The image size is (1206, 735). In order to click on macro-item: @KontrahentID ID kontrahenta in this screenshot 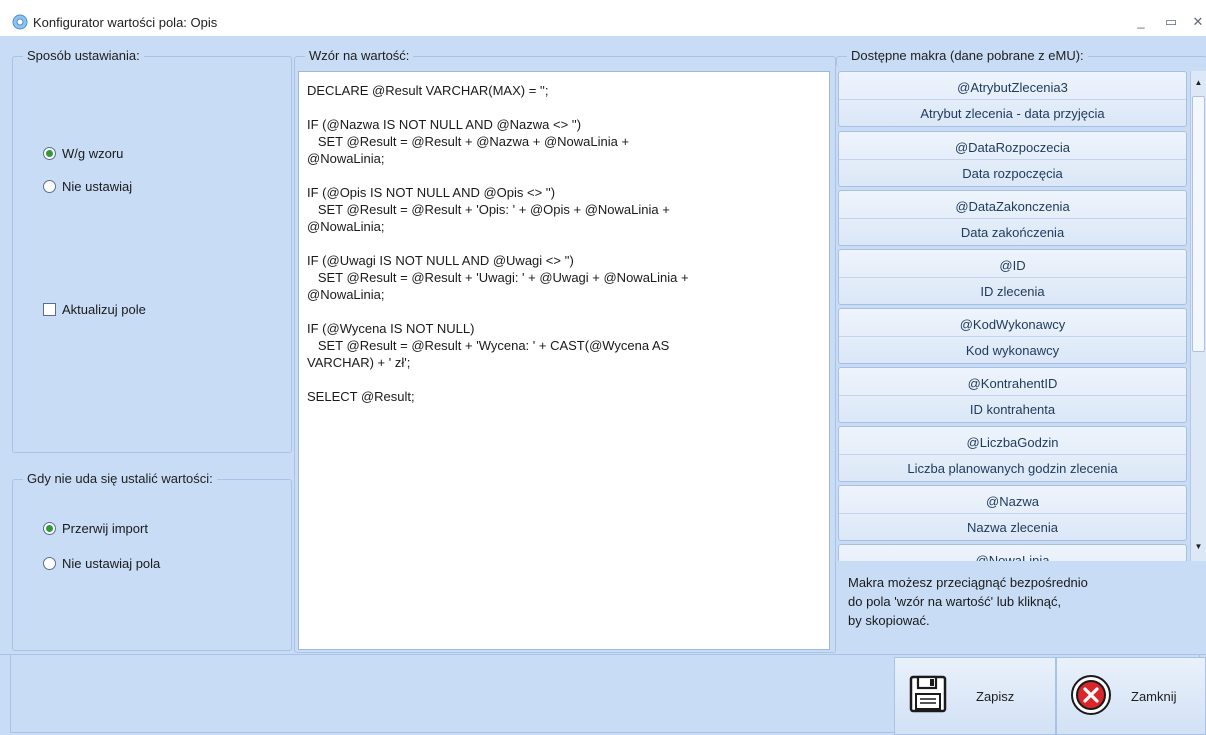, I will do `click(1012, 395)`.